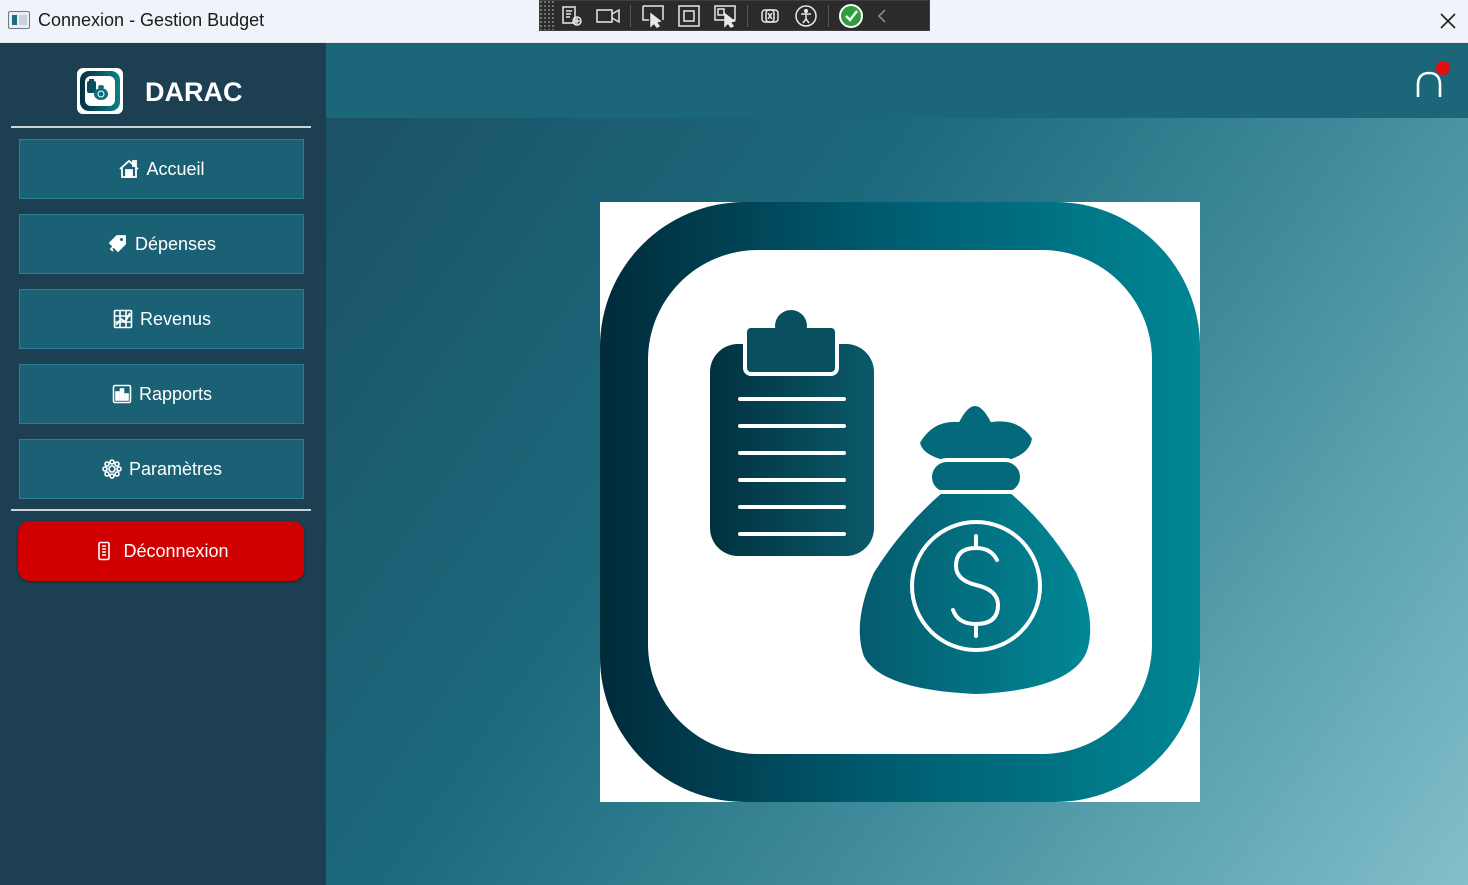 The image size is (1468, 885). I want to click on window-close-button, so click(1448, 21).